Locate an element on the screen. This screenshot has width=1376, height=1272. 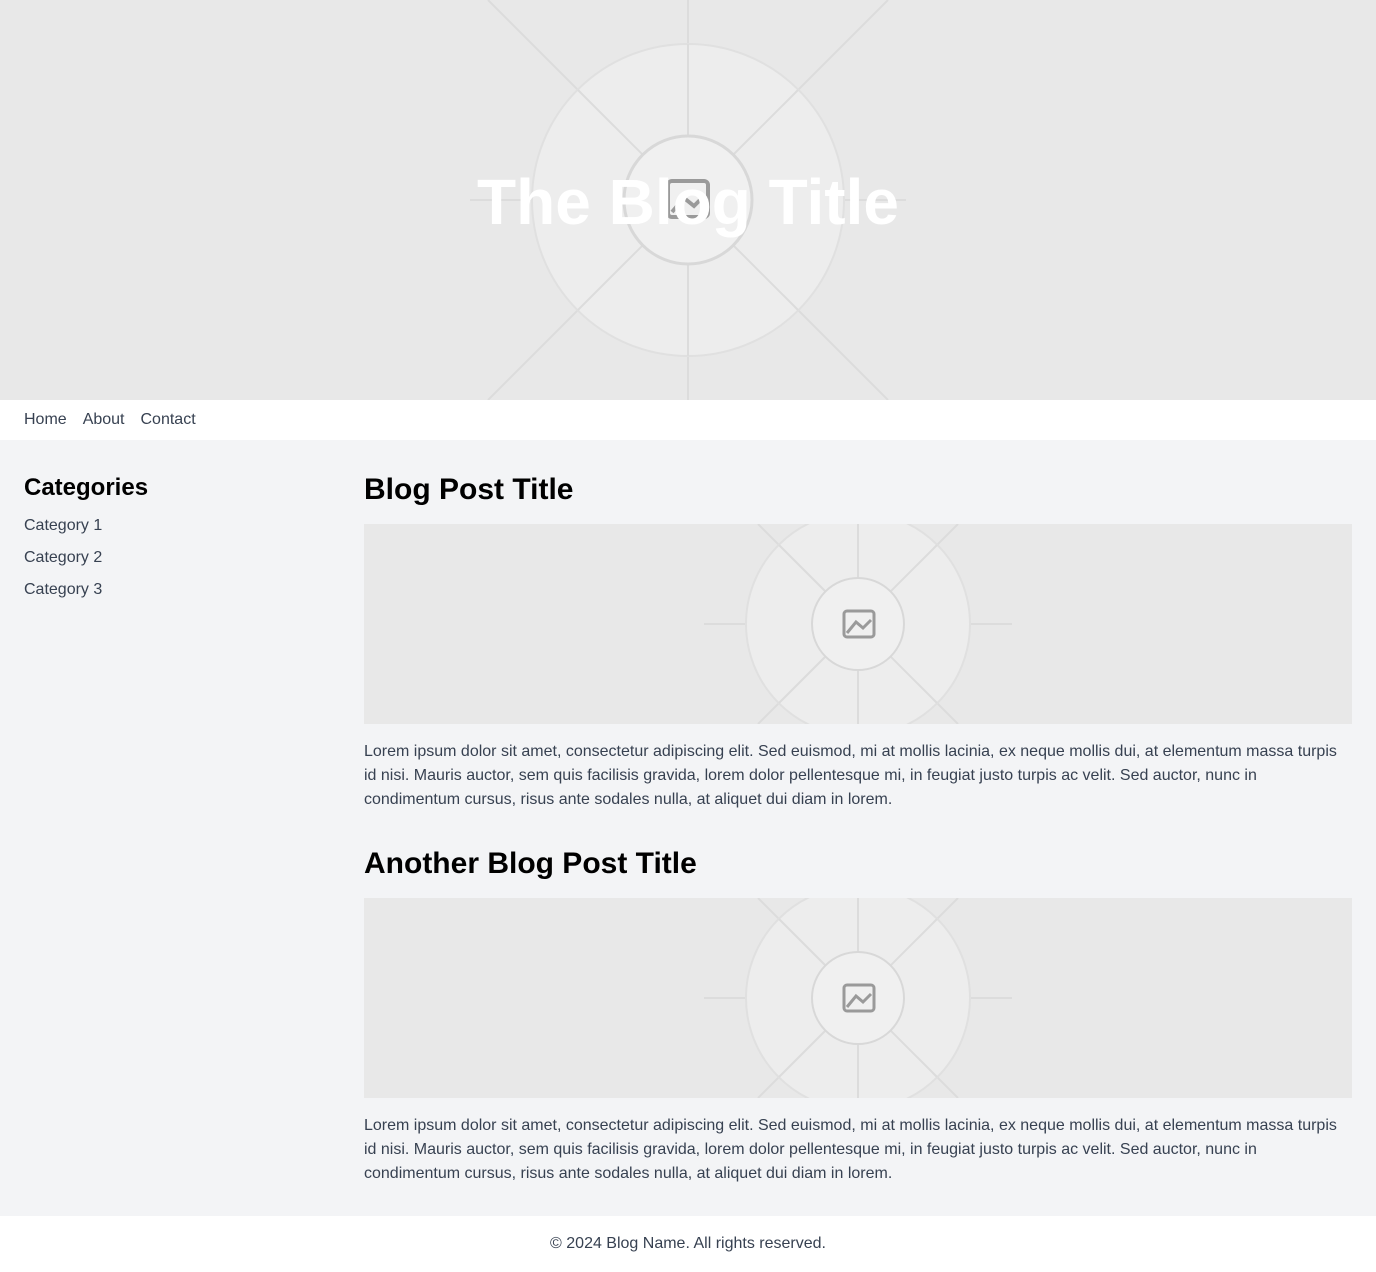
blog-title: The Blog Title is located at coordinates (688, 202).